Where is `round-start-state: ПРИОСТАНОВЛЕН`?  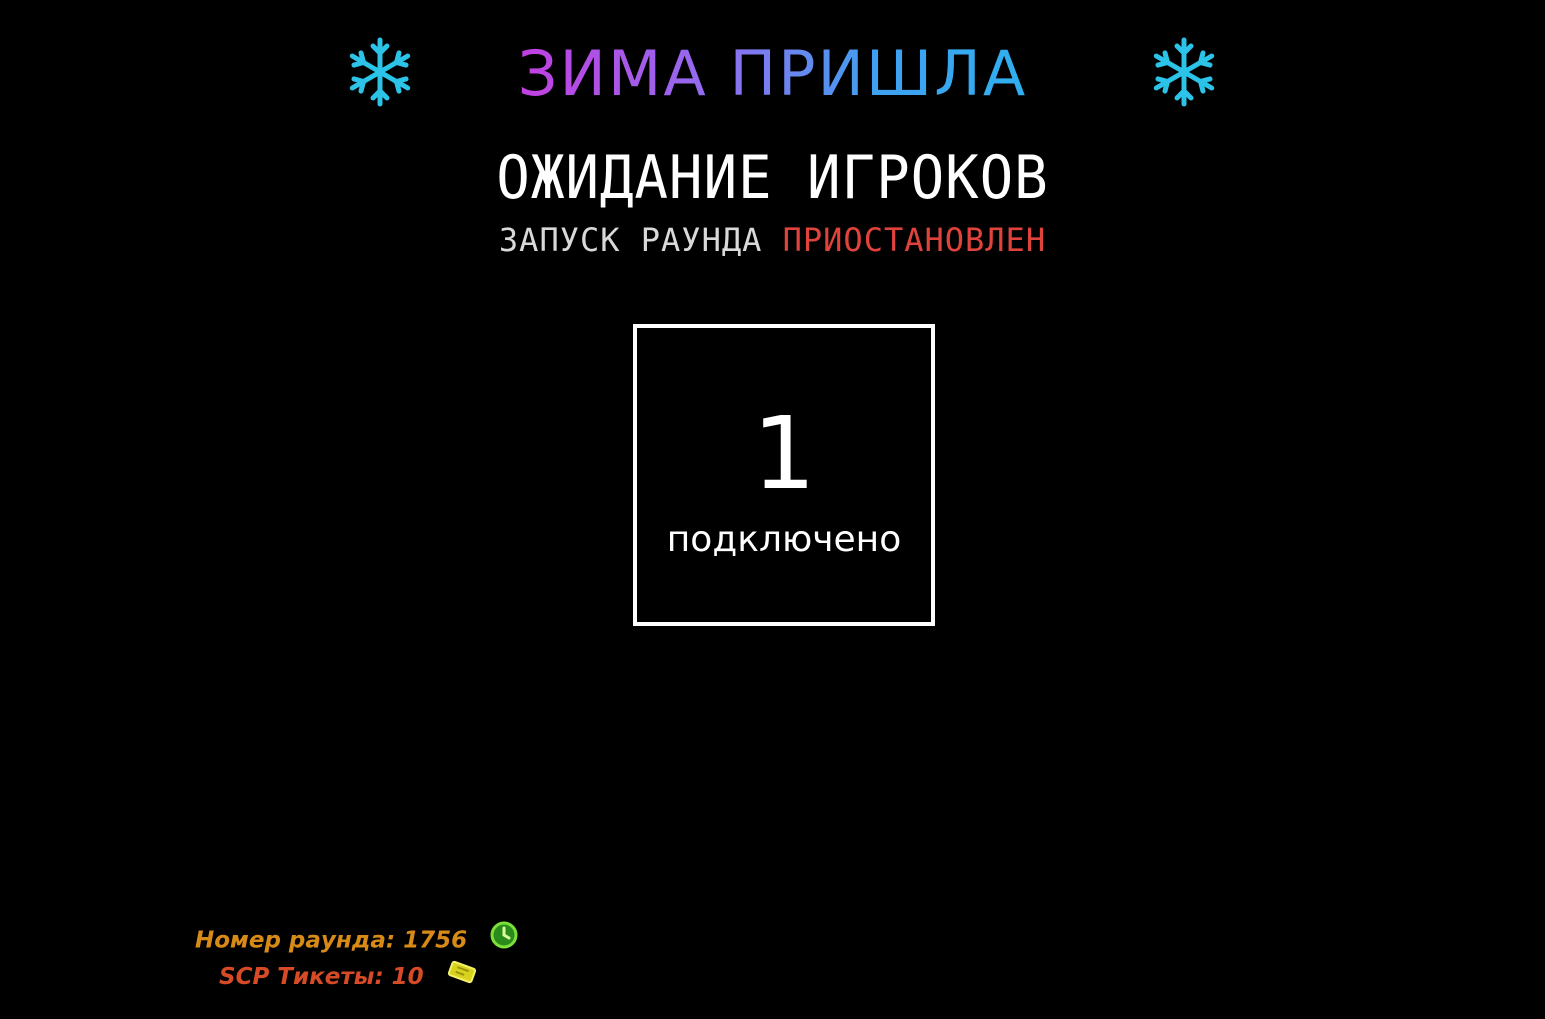
round-start-state: ПРИОСТАНОВЛЕН is located at coordinates (914, 240).